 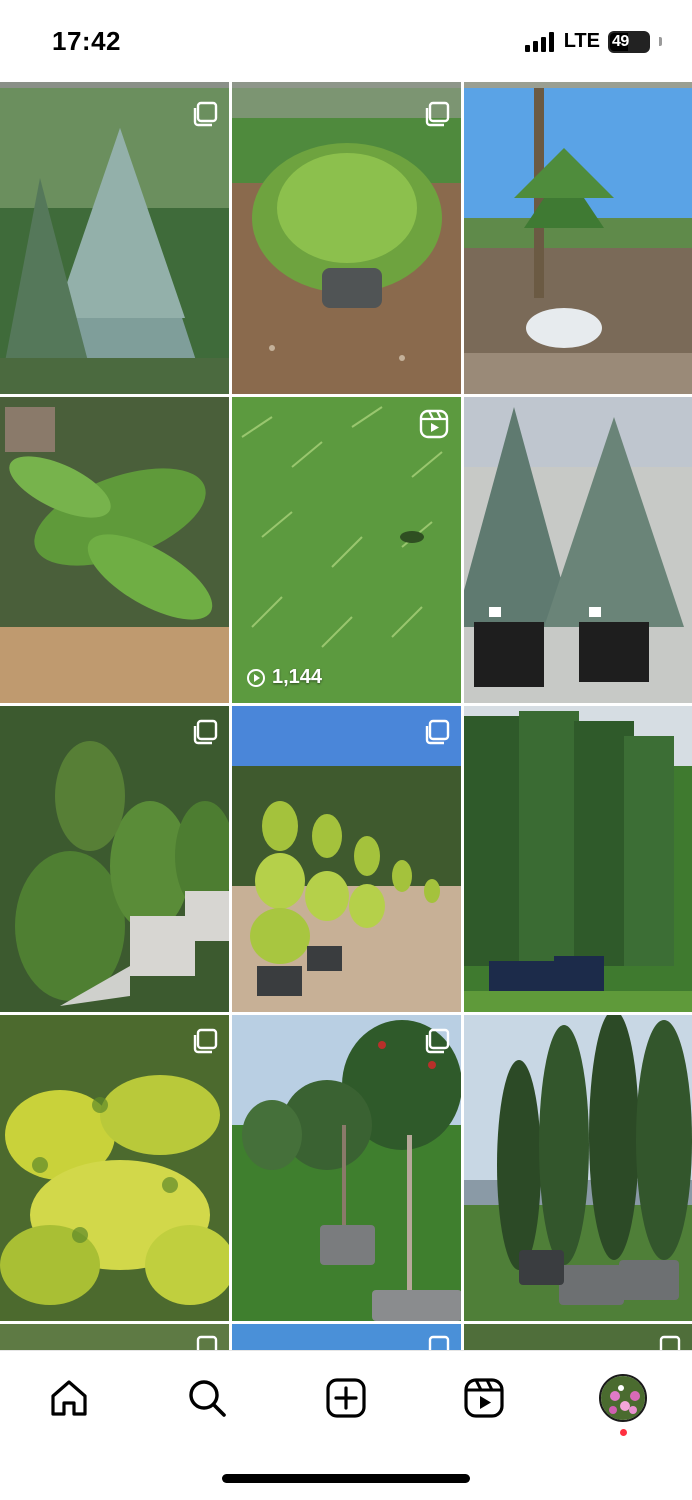 I want to click on reel-view-count: 1,144, so click(x=284, y=677).